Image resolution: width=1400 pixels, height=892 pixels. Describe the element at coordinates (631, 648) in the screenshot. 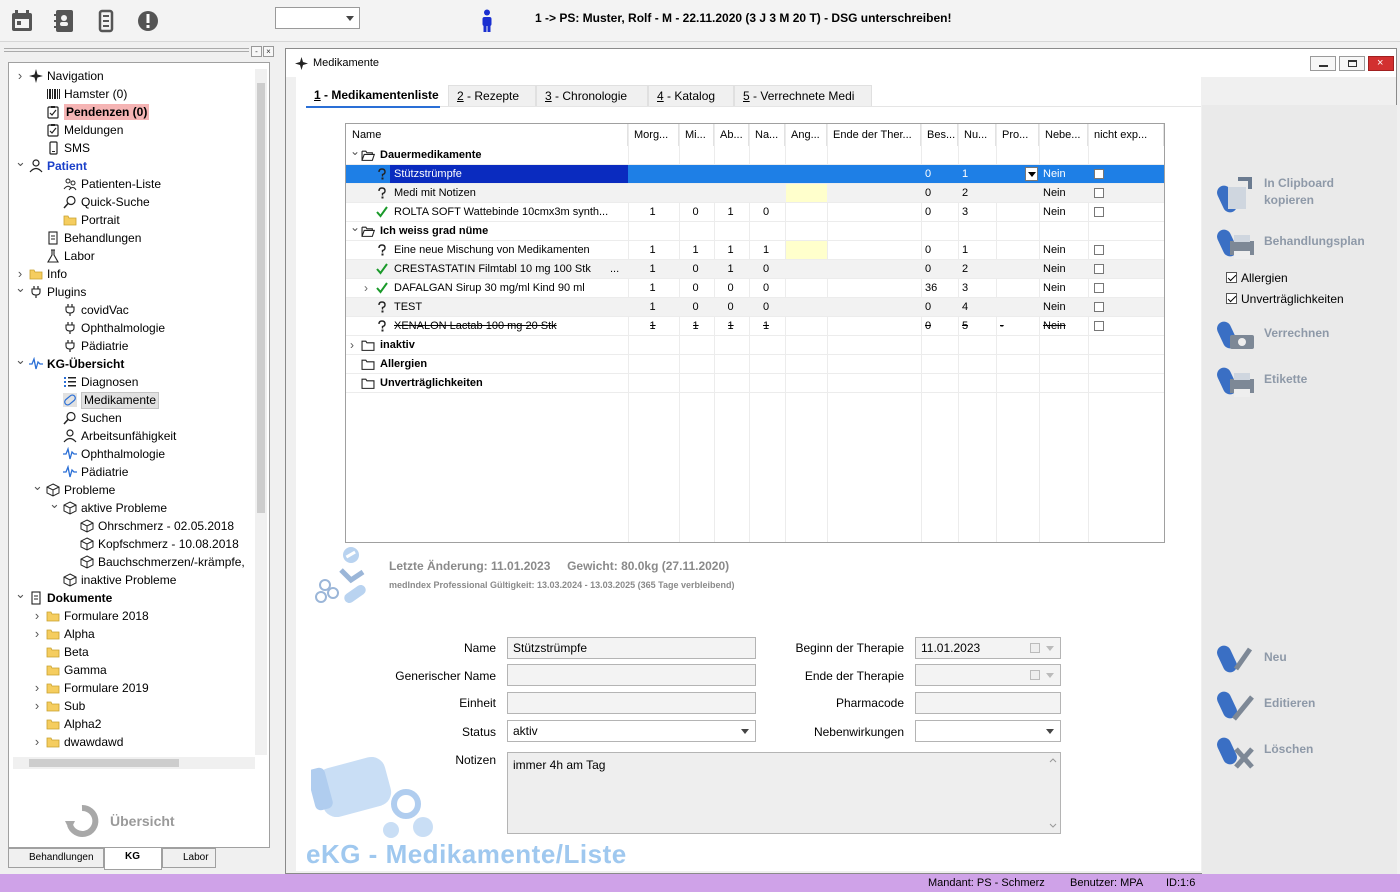

I see `name-field: Stützstrümpfe` at that location.